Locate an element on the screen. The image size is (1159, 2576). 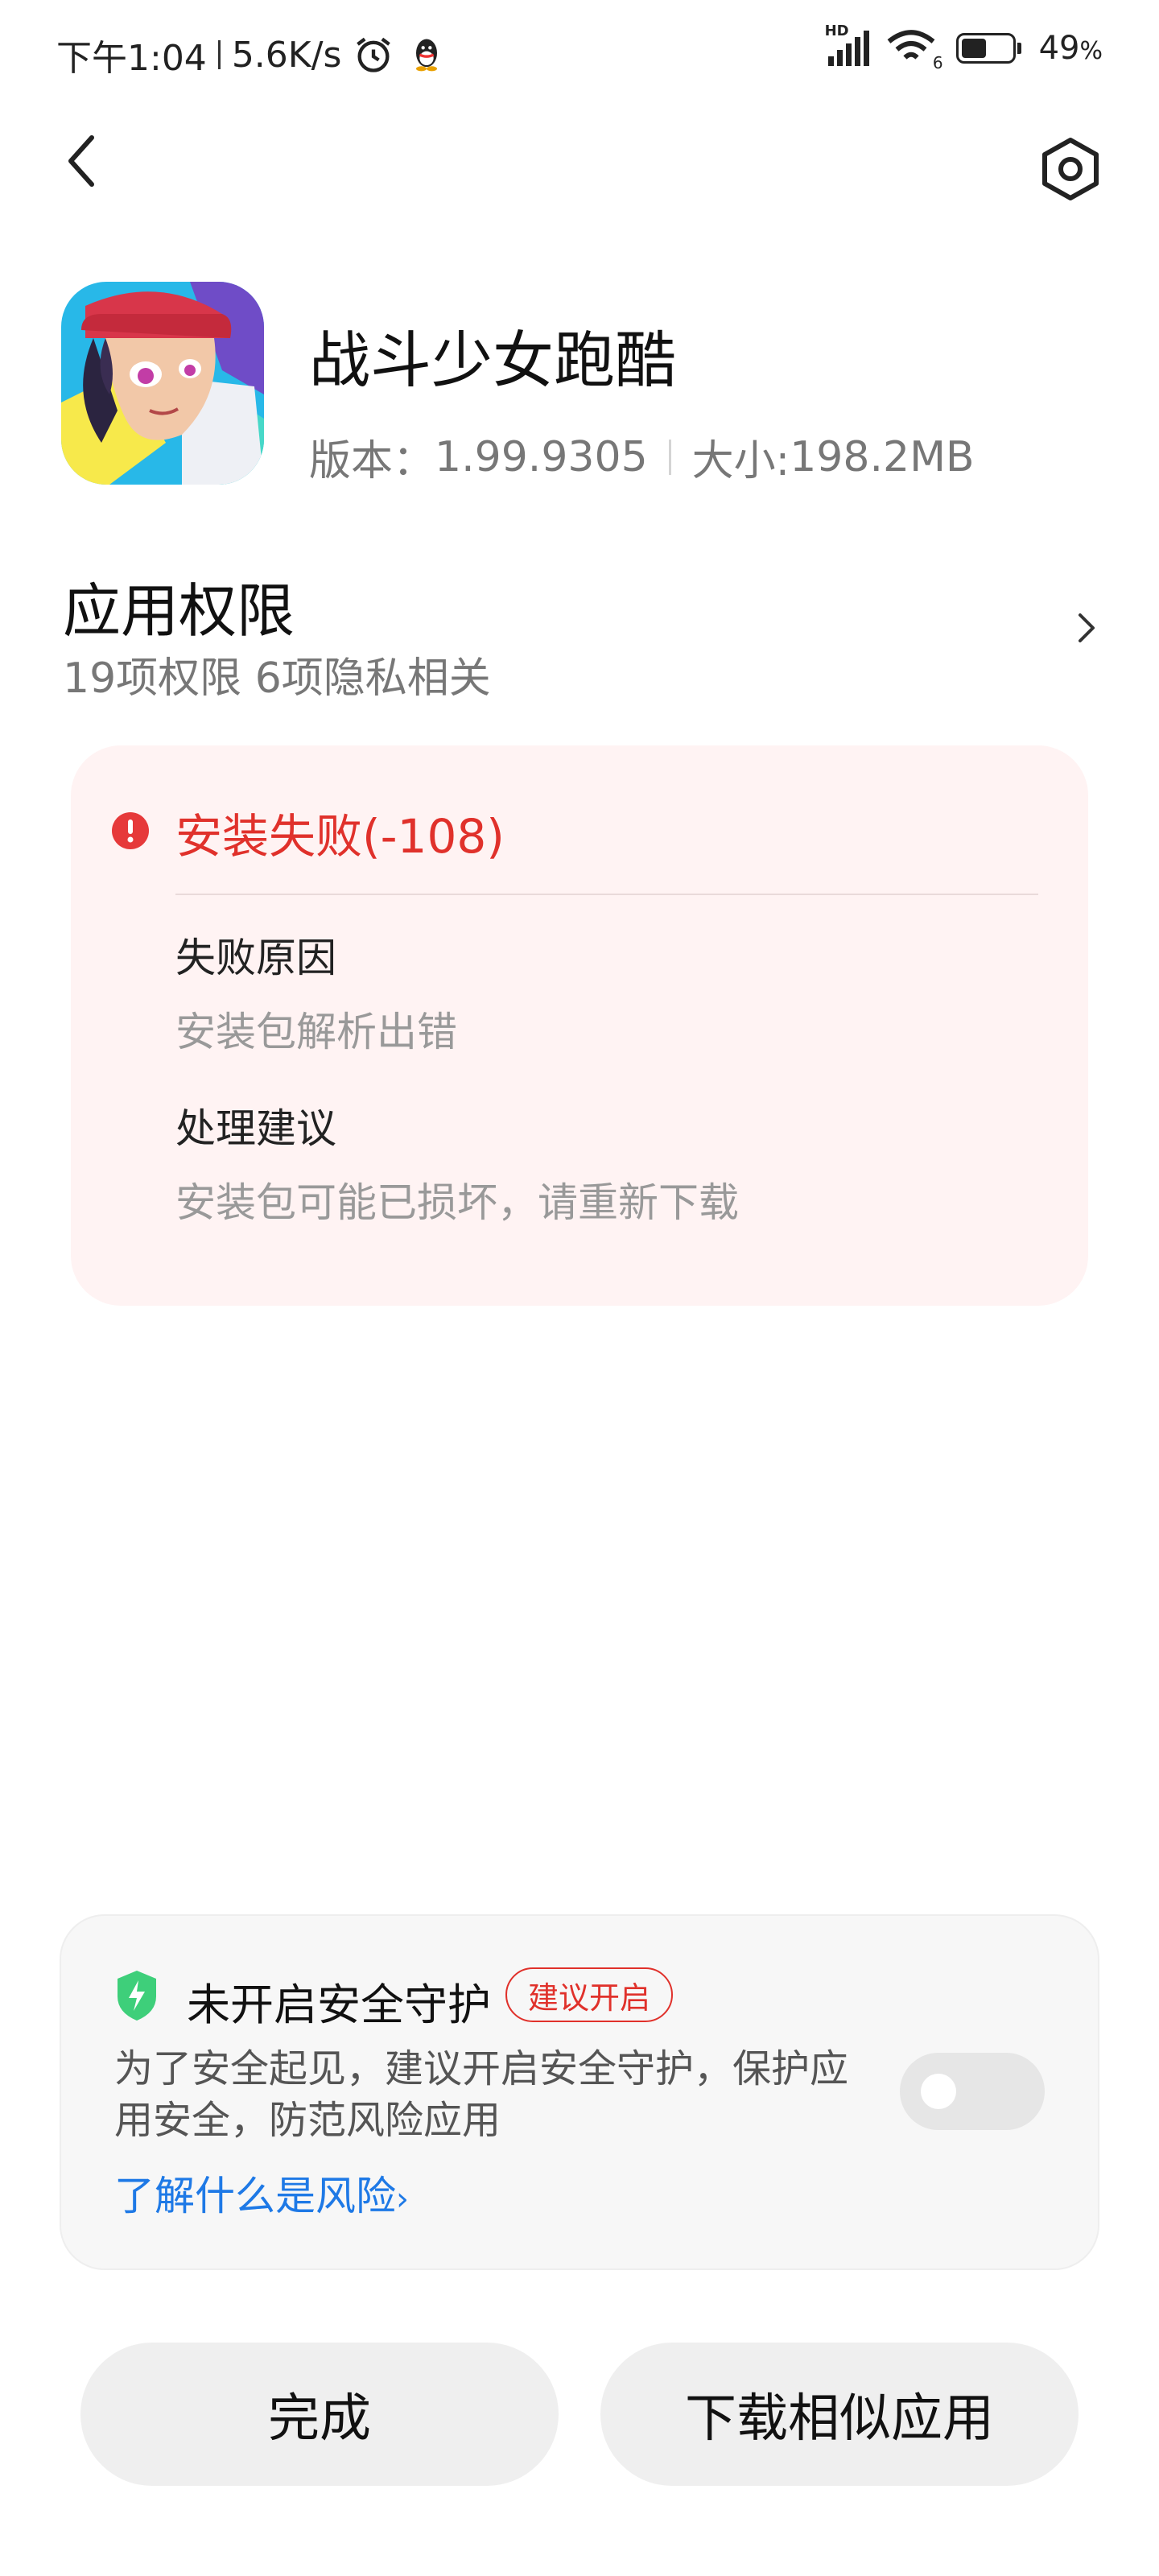
security-toggle is located at coordinates (972, 2091).